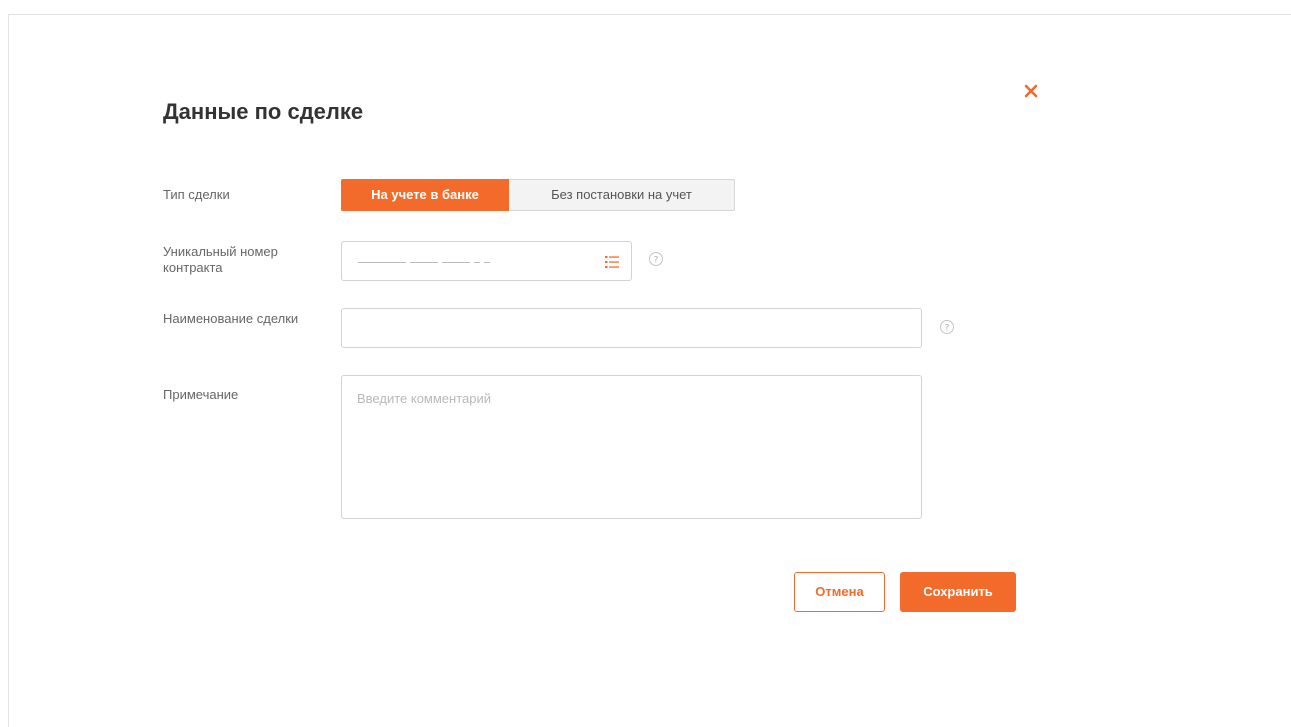 The height and width of the screenshot is (727, 1291). I want to click on dialog-title: Данные по сделке, so click(263, 111).